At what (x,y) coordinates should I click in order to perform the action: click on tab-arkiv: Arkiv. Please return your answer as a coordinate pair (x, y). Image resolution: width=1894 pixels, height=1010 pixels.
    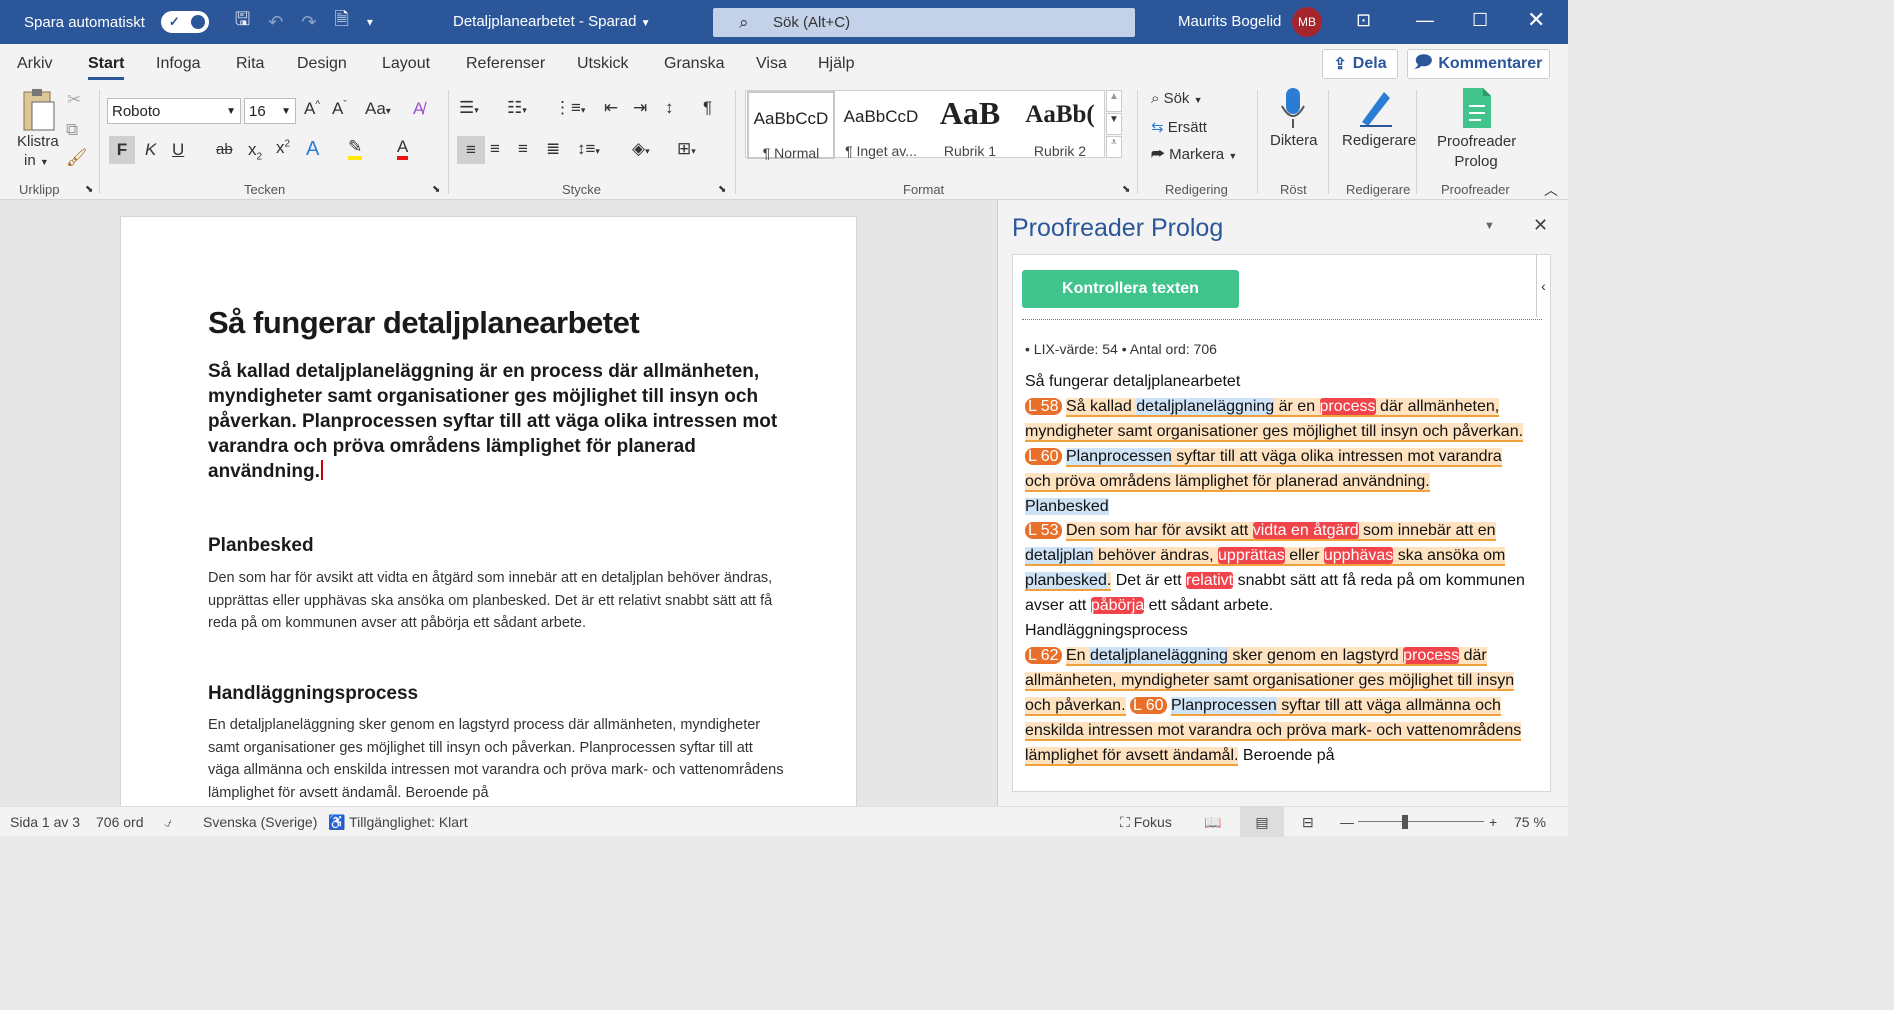
    Looking at the image, I should click on (35, 64).